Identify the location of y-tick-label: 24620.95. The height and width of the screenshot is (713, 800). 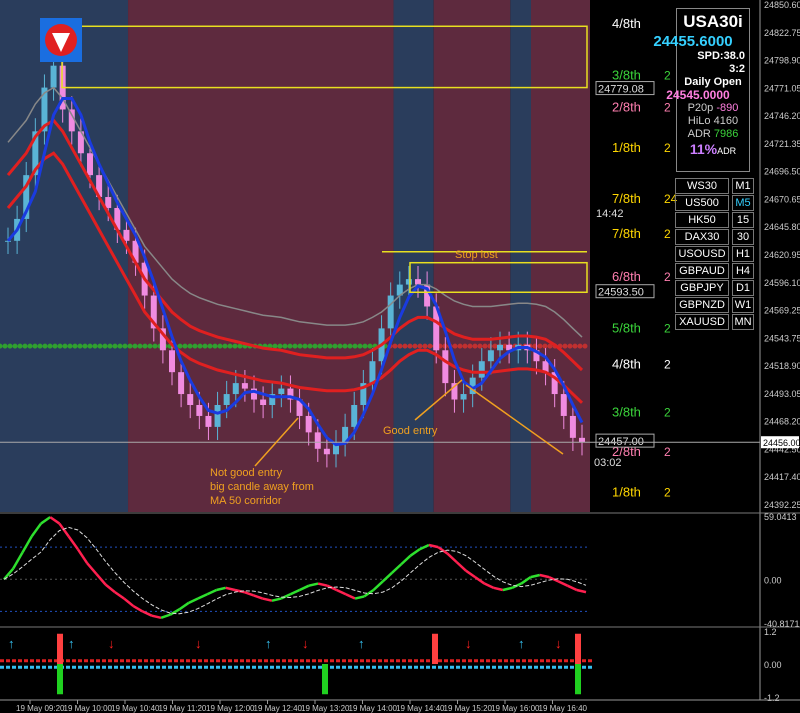
(782, 255).